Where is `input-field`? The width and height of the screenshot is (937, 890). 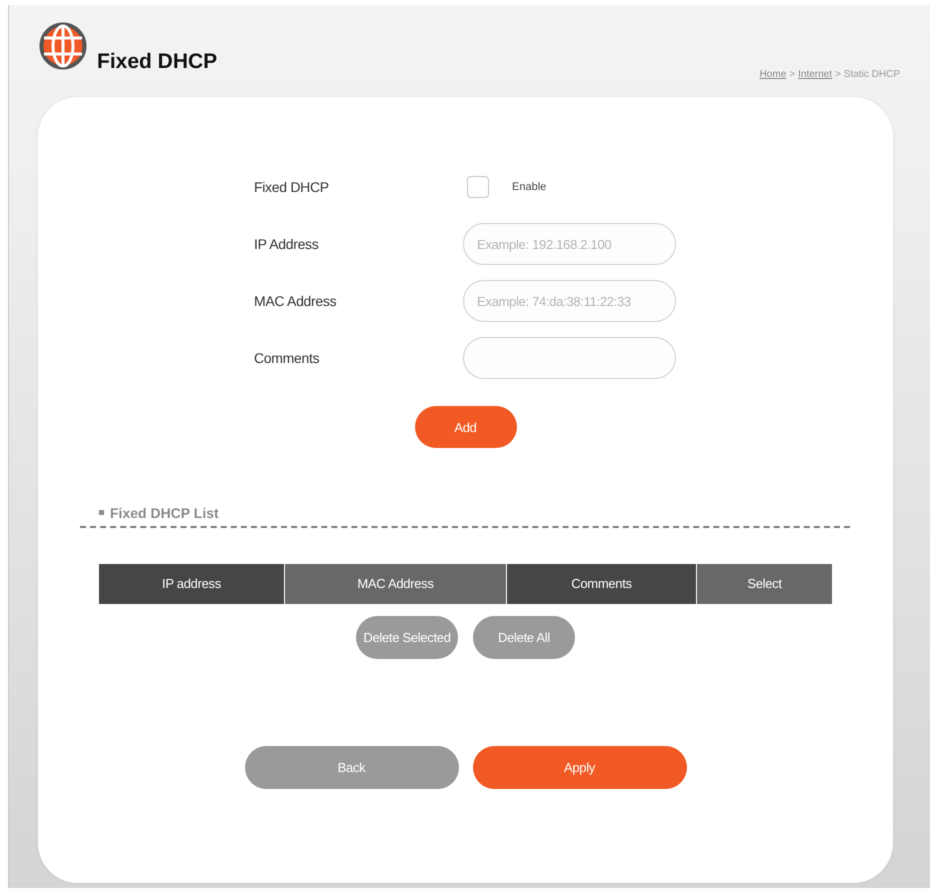
input-field is located at coordinates (569, 358).